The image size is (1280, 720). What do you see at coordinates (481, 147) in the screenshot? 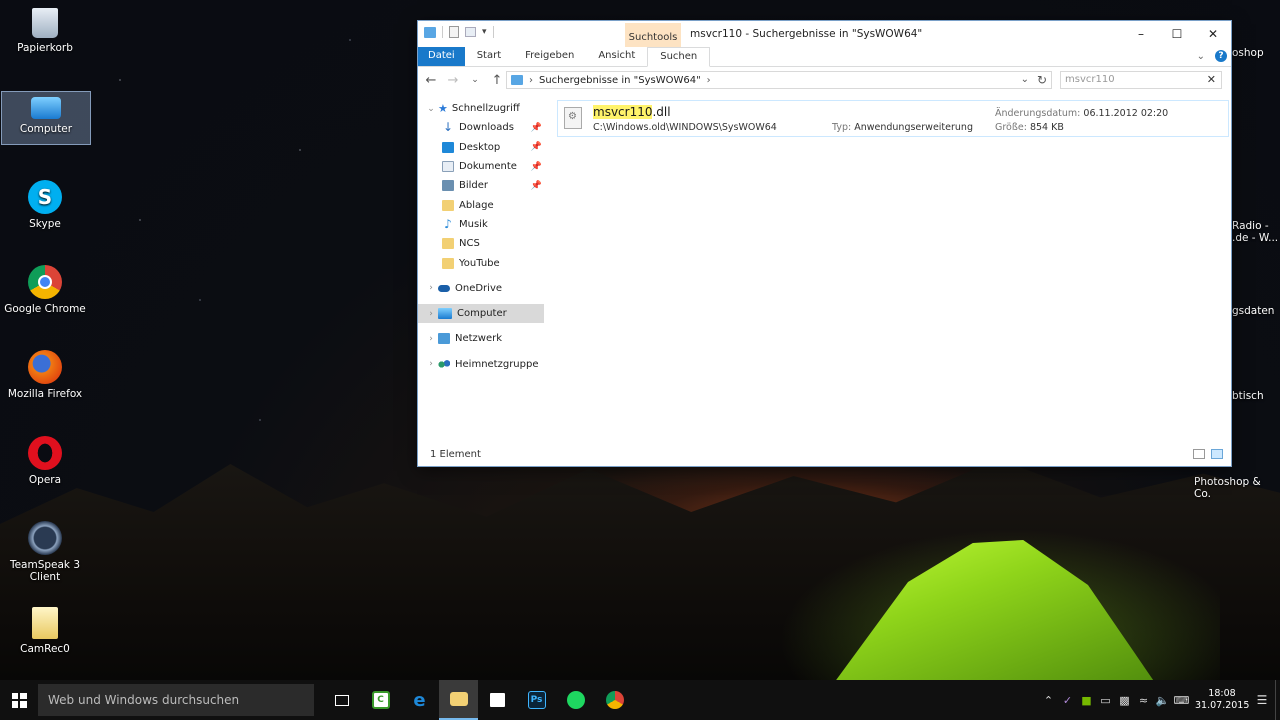
I see `nav-item-desktop: Desktop 📌` at bounding box center [481, 147].